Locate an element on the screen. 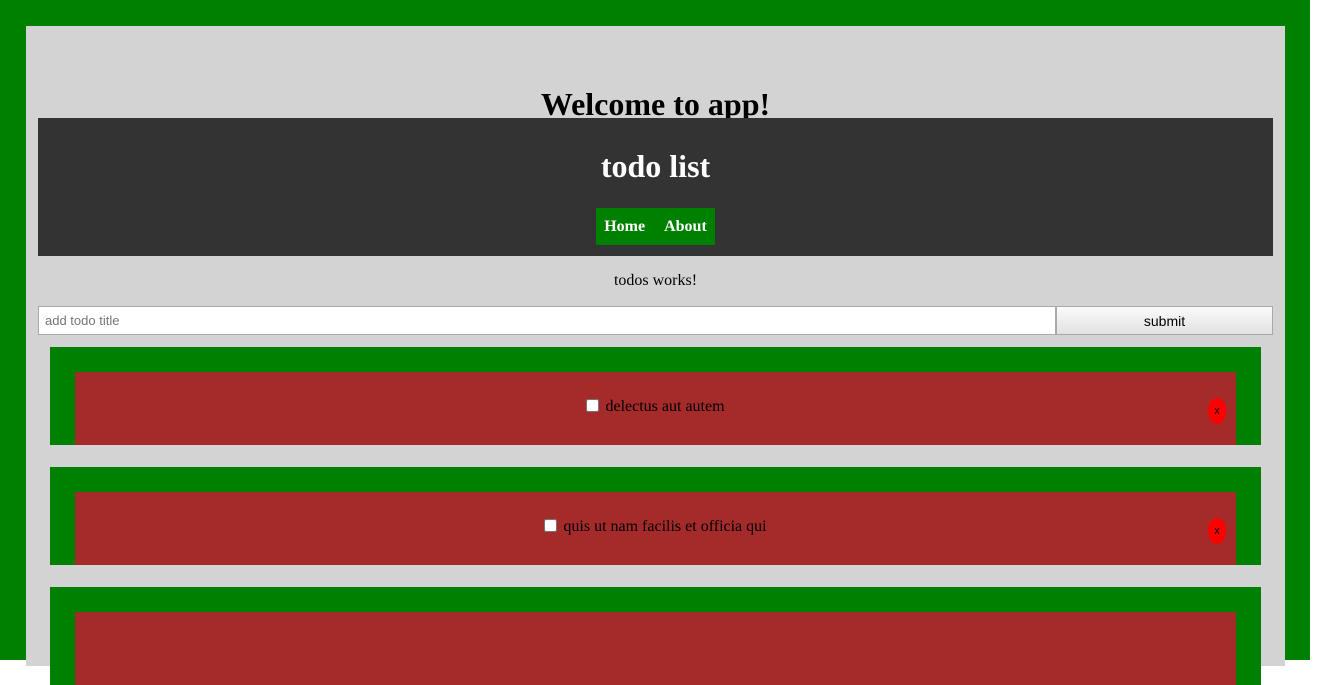  todo-item: delectus aut autem x is located at coordinates (655, 396).